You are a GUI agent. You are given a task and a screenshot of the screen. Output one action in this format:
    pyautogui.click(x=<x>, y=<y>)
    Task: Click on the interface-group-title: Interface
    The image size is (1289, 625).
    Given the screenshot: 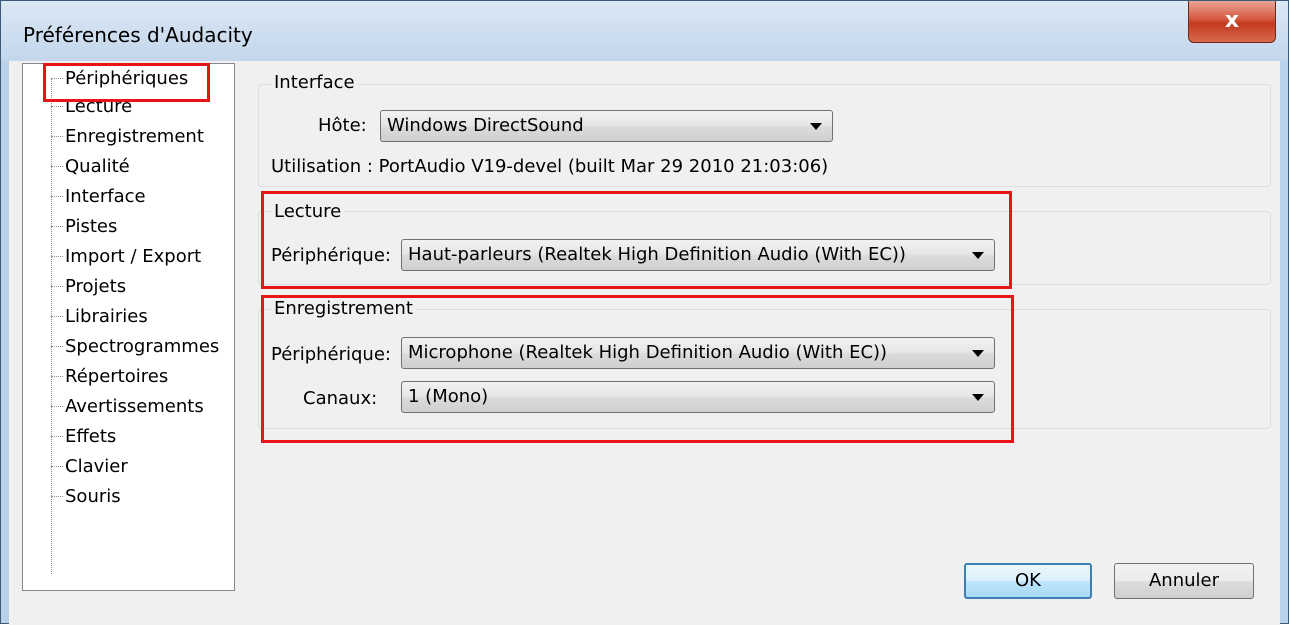 What is the action you would take?
    pyautogui.click(x=314, y=82)
    